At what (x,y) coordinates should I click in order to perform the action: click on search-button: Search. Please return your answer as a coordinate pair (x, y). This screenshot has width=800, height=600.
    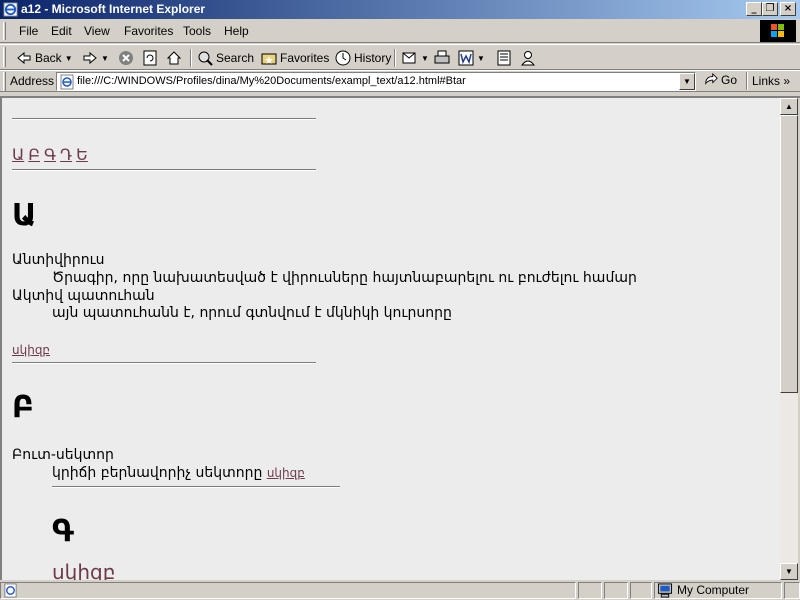
    Looking at the image, I should click on (225, 58).